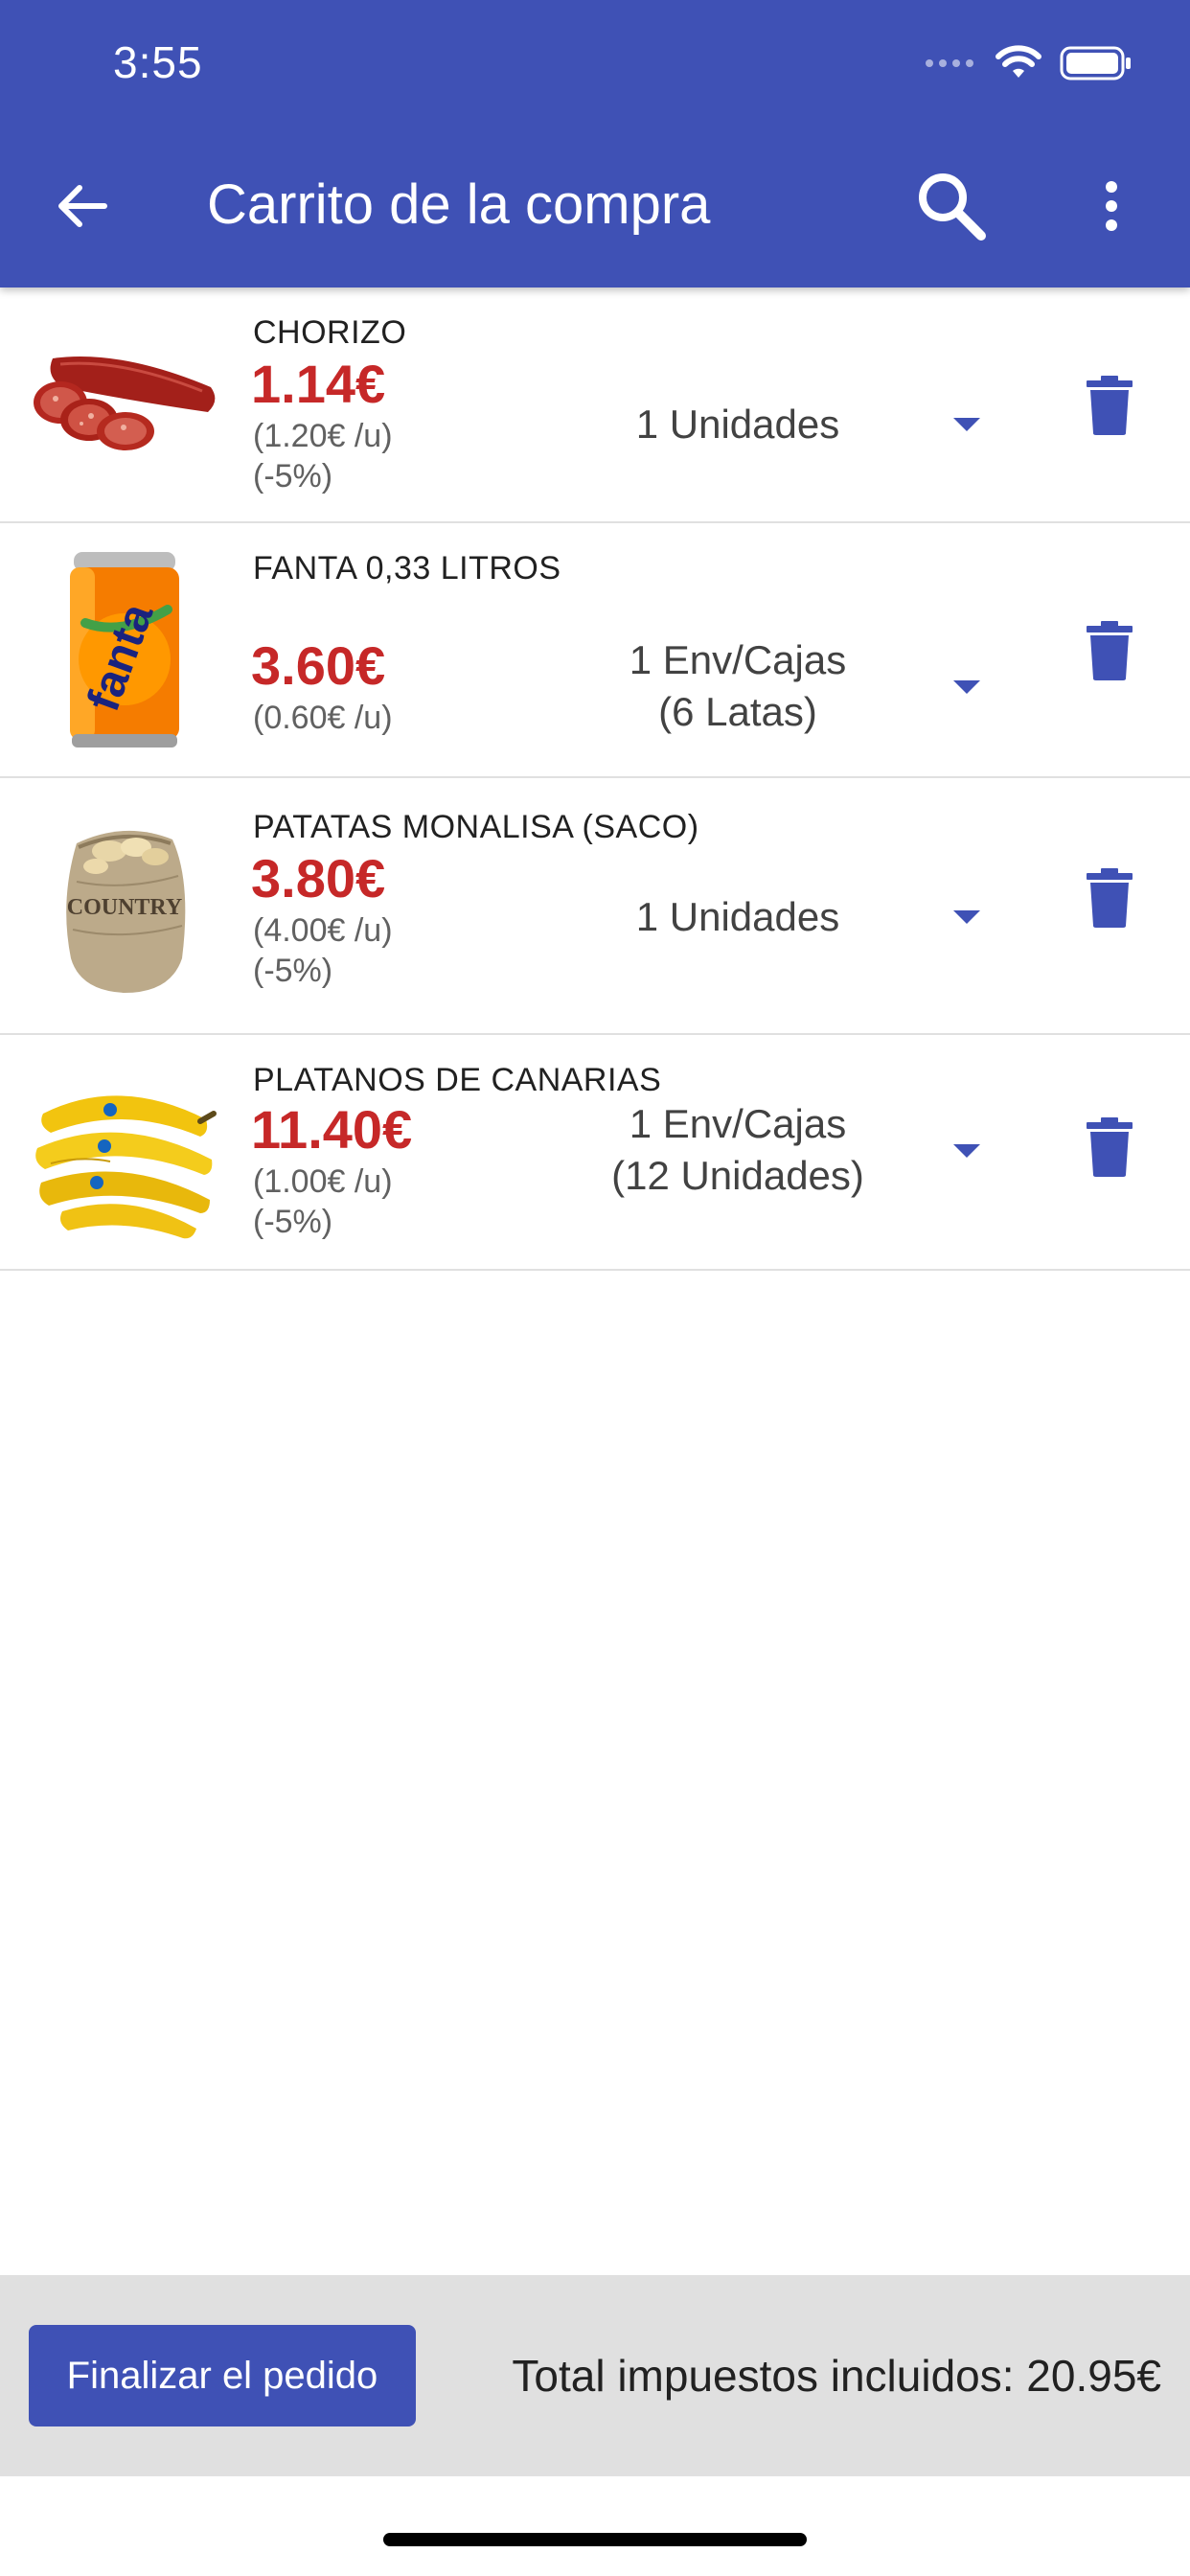  Describe the element at coordinates (332, 1130) in the screenshot. I see `item-price: 11.40€` at that location.